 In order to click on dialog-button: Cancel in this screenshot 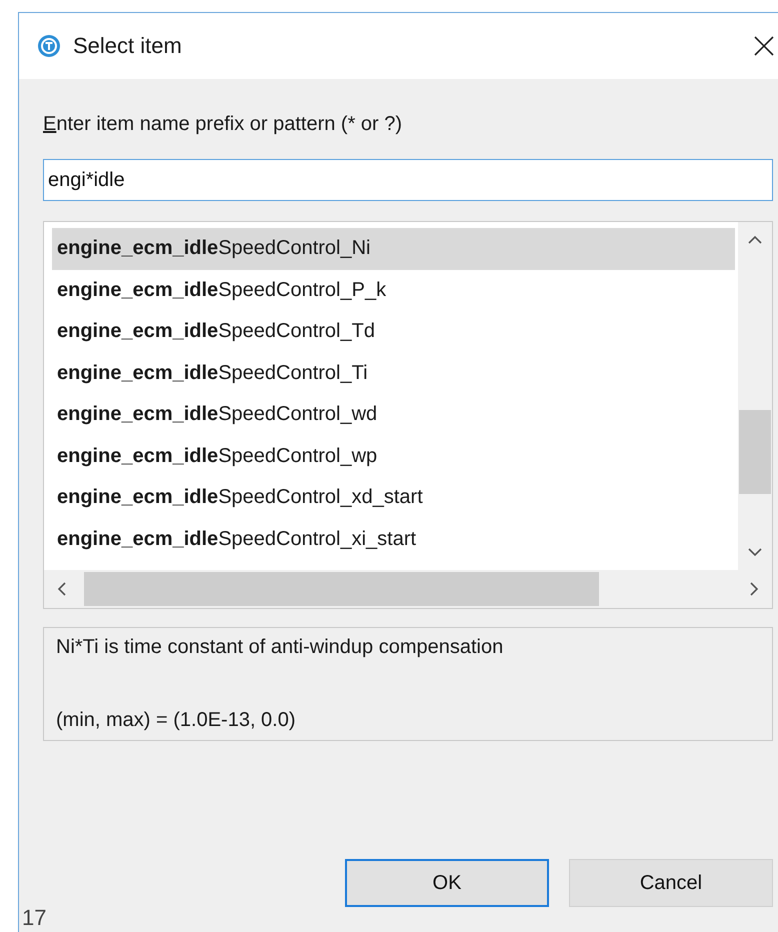, I will do `click(671, 883)`.